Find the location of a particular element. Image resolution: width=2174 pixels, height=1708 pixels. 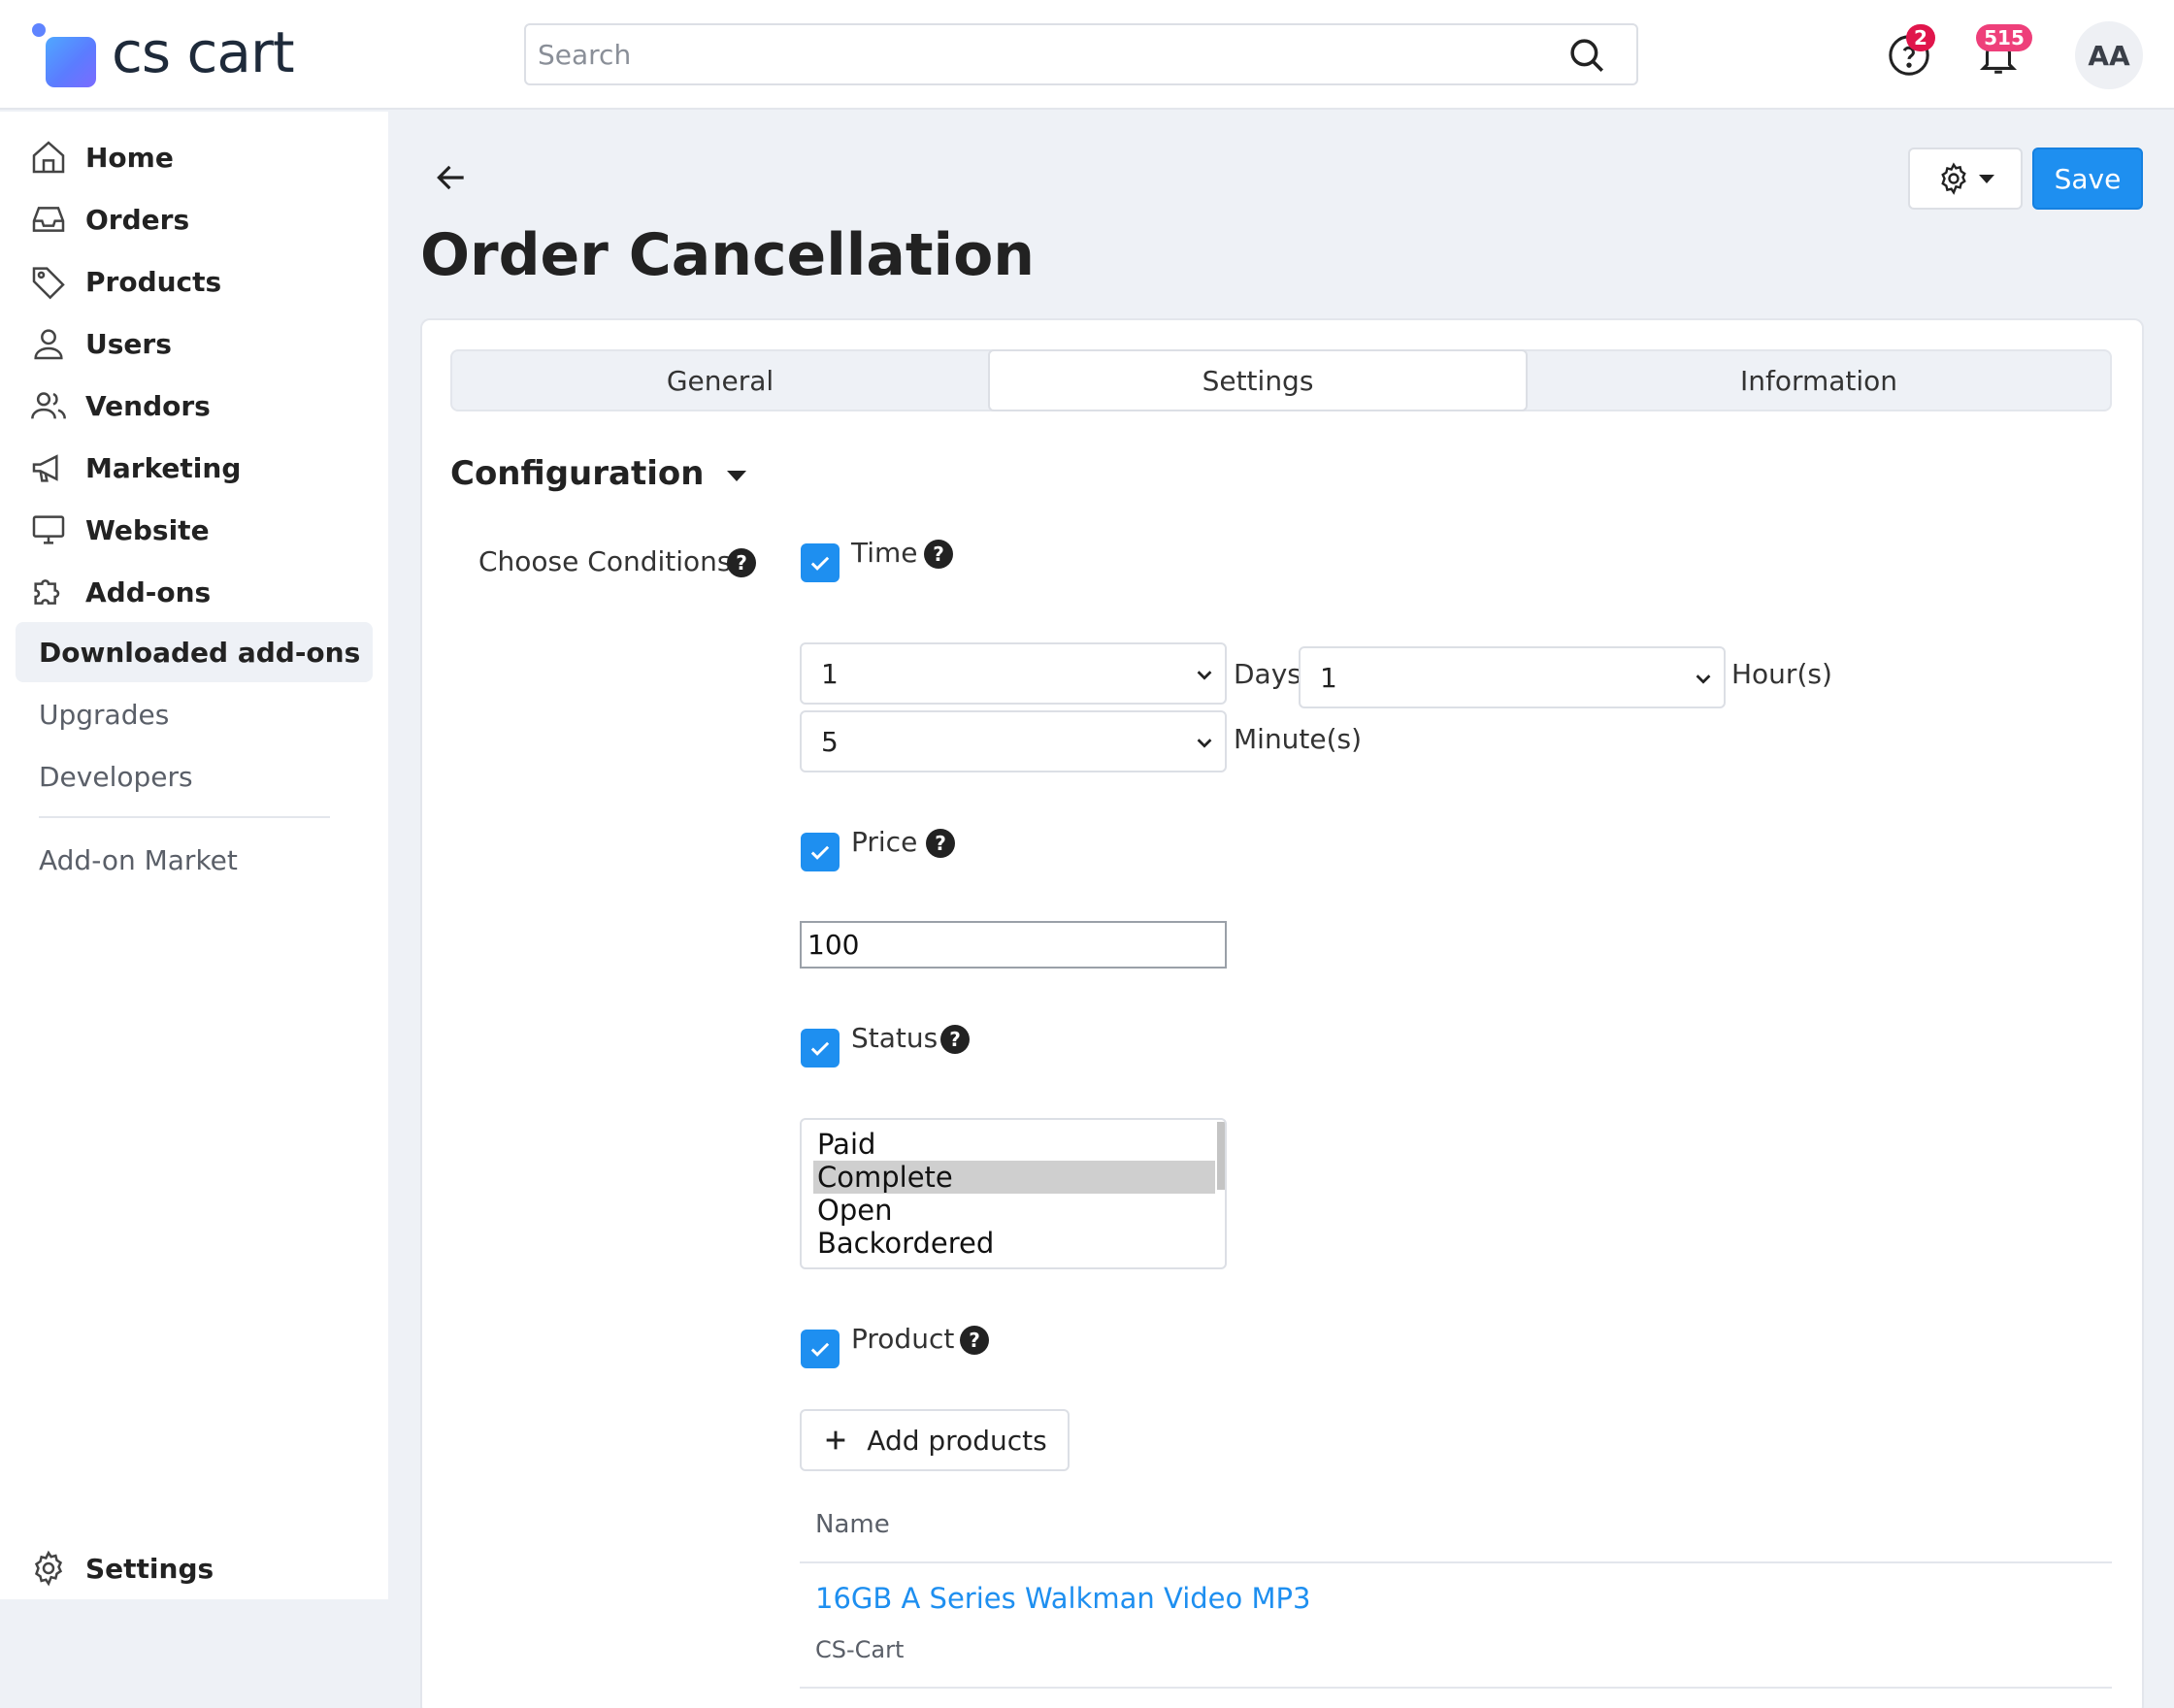

sidebar-item-label: Marketing is located at coordinates (164, 468).